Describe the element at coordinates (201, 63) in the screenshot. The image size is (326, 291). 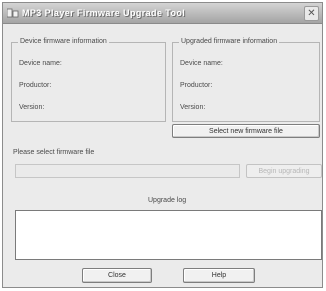
I see `upgraded-device-name-label: Device name:` at that location.